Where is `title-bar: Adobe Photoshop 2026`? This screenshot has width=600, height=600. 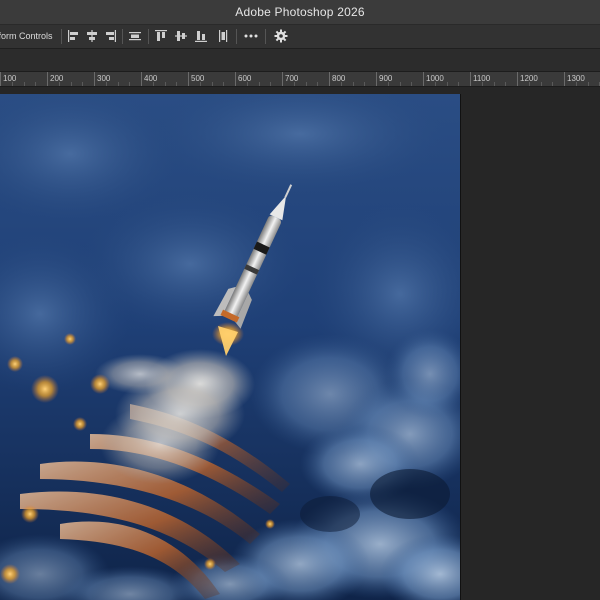
title-bar: Adobe Photoshop 2026 is located at coordinates (300, 12).